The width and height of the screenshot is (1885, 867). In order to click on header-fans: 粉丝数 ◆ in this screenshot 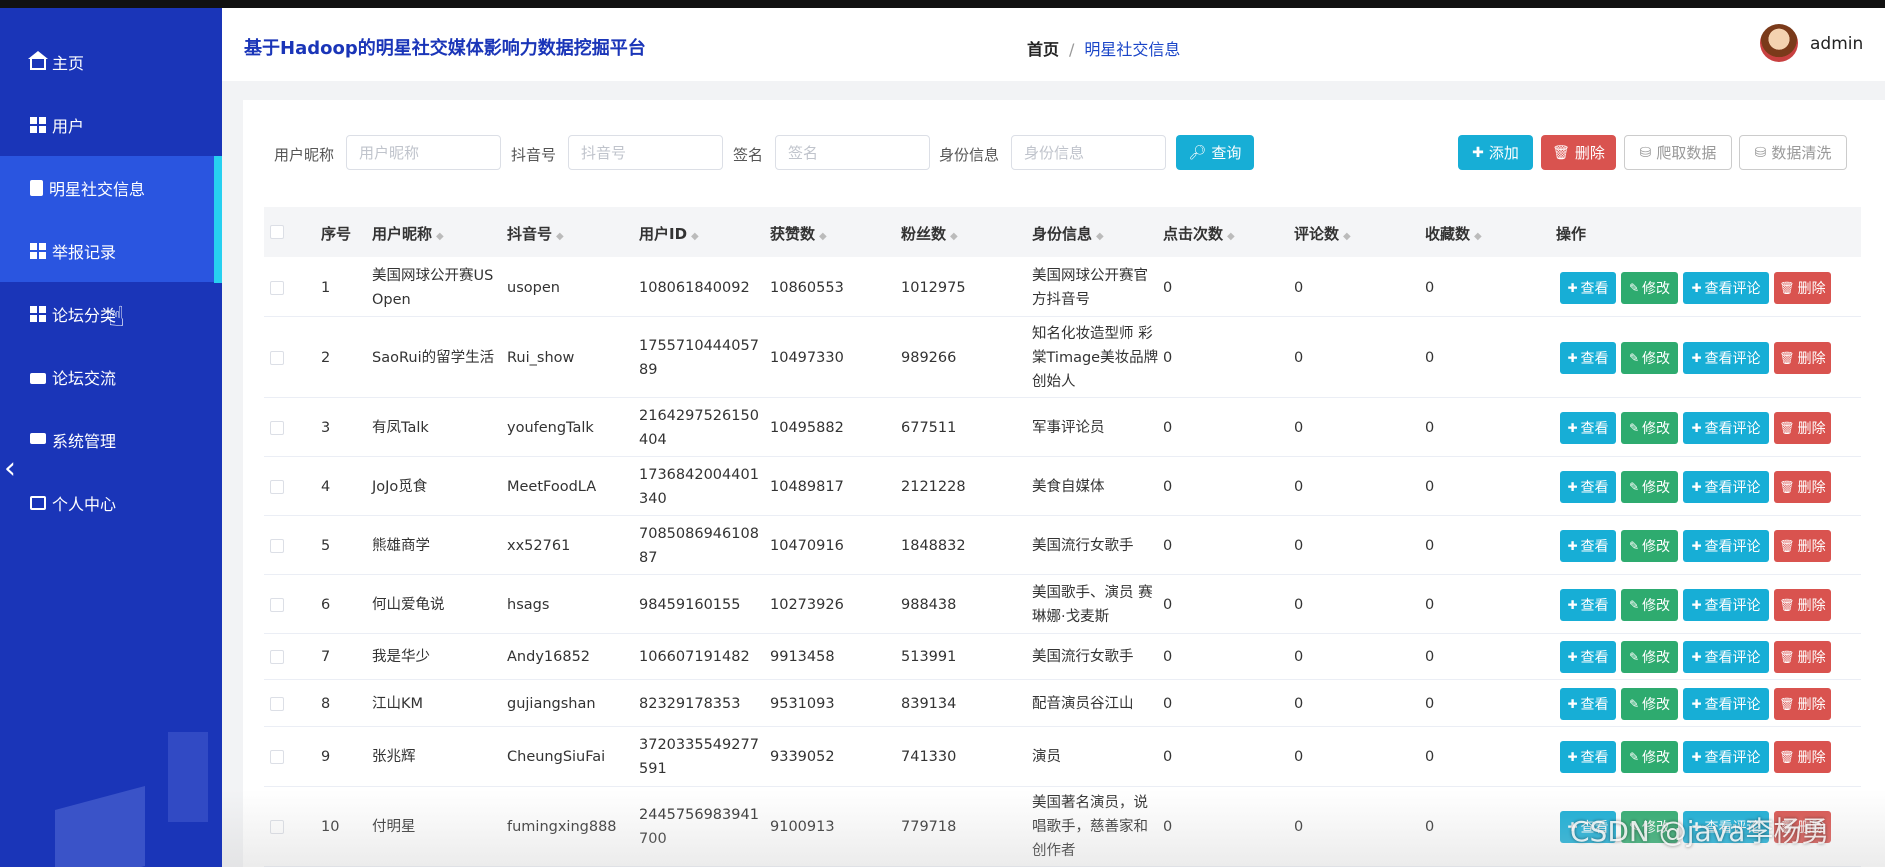, I will do `click(929, 233)`.